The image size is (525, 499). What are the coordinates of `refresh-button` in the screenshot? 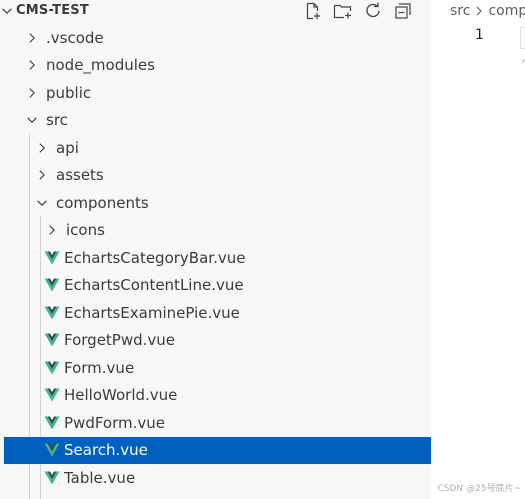 It's located at (373, 11).